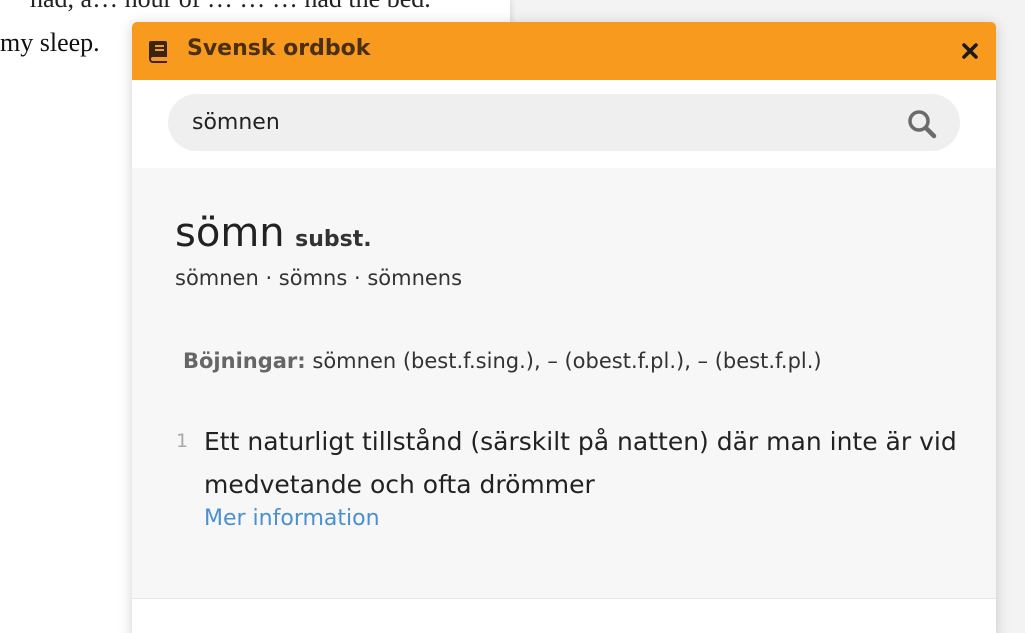 This screenshot has width=1025, height=633. What do you see at coordinates (182, 441) in the screenshot?
I see `sense-number: 1` at bounding box center [182, 441].